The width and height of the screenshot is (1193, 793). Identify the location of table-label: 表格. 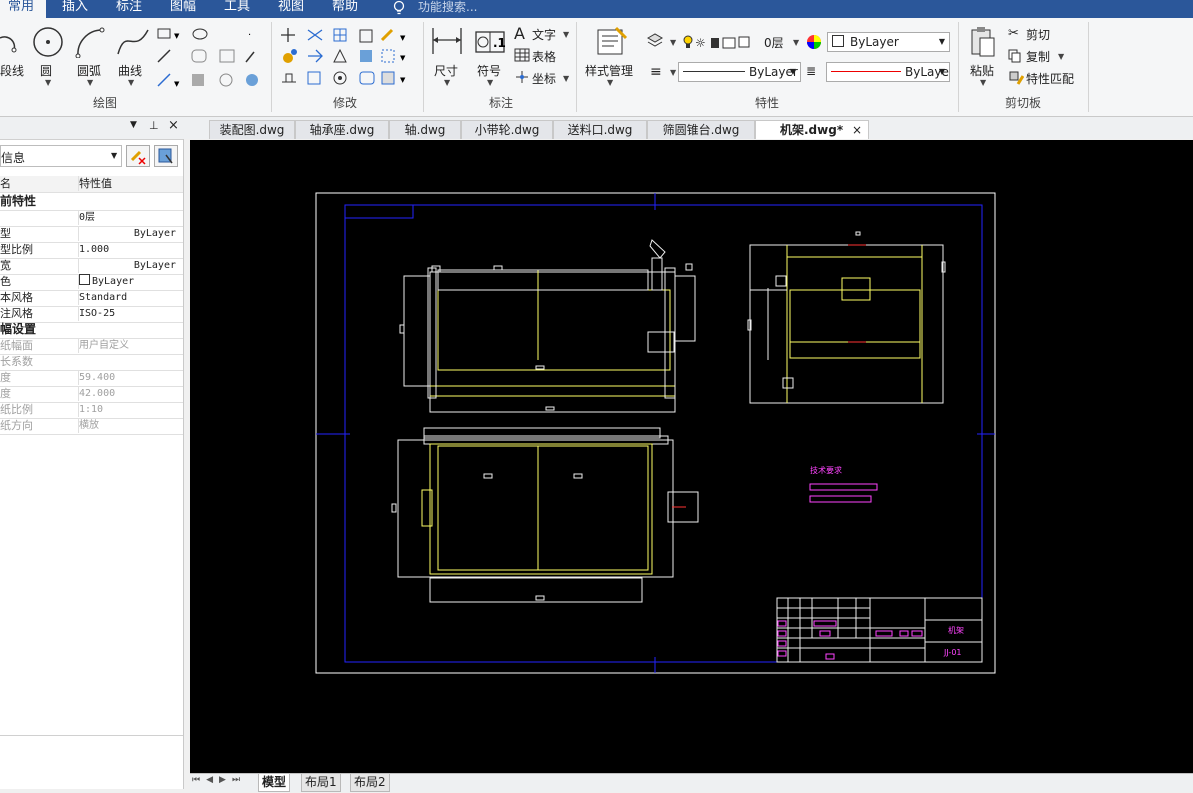
(544, 56).